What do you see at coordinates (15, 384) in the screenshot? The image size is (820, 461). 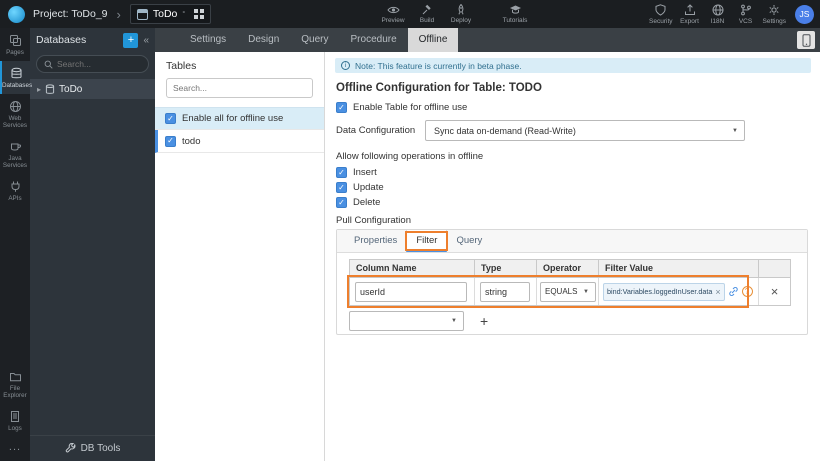 I see `sidebar-item-file-explorer: File Explorer` at bounding box center [15, 384].